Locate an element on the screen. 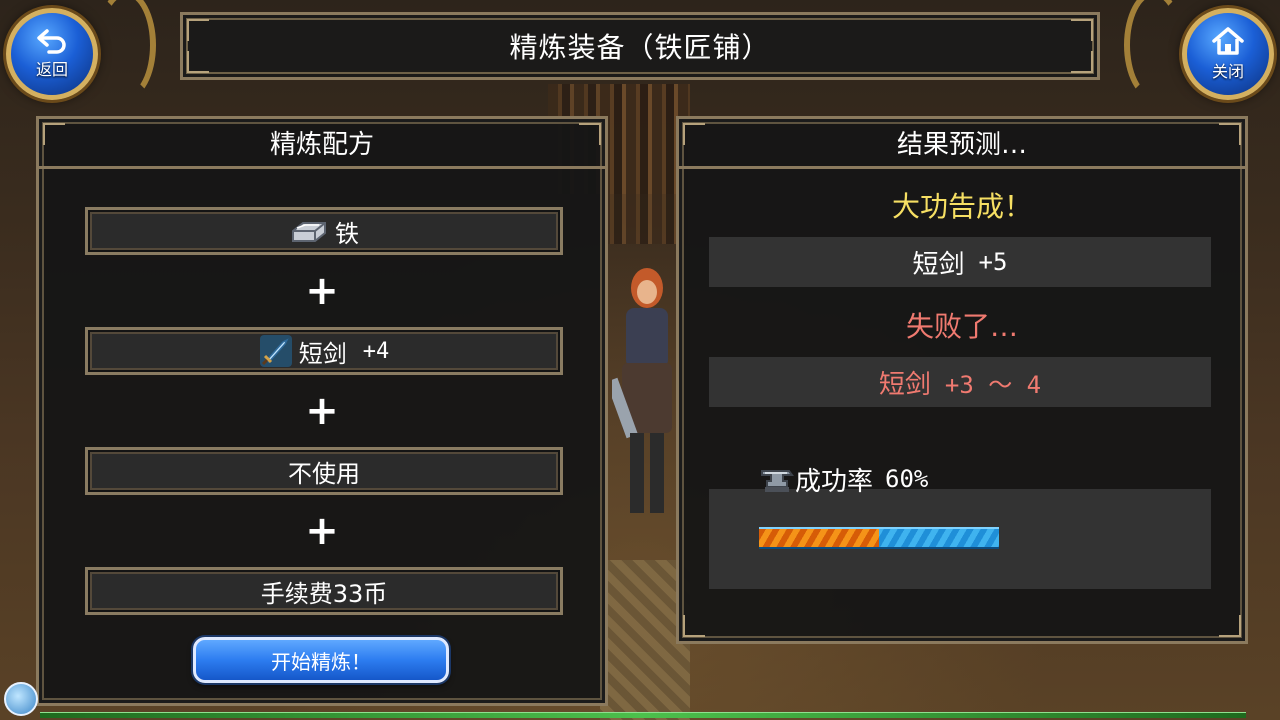 Image resolution: width=1280 pixels, height=720 pixels. fail-result: 短剑 +3 ～ 4 is located at coordinates (960, 382).